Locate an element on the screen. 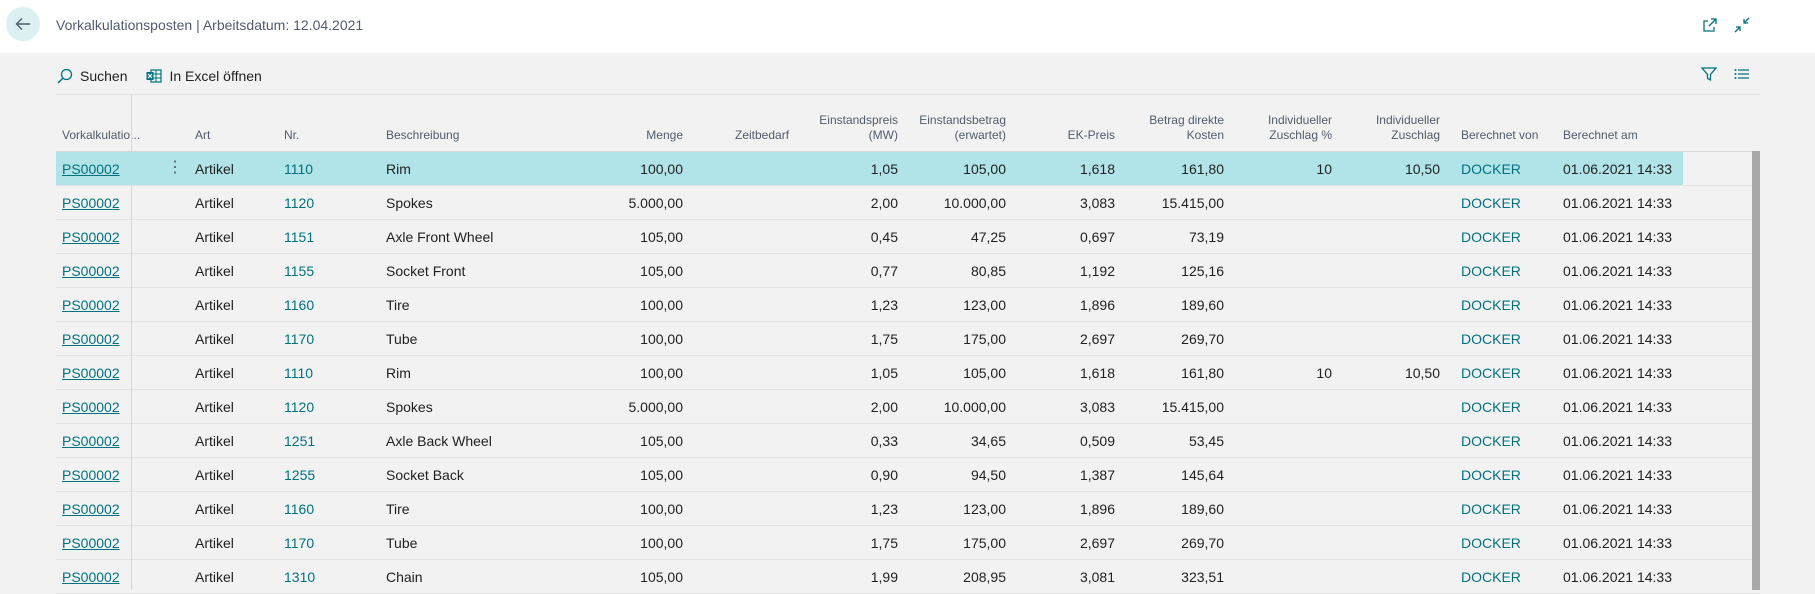 This screenshot has height=594, width=1815. col-header-zuschlag-line1: Individueller is located at coordinates (1407, 120).